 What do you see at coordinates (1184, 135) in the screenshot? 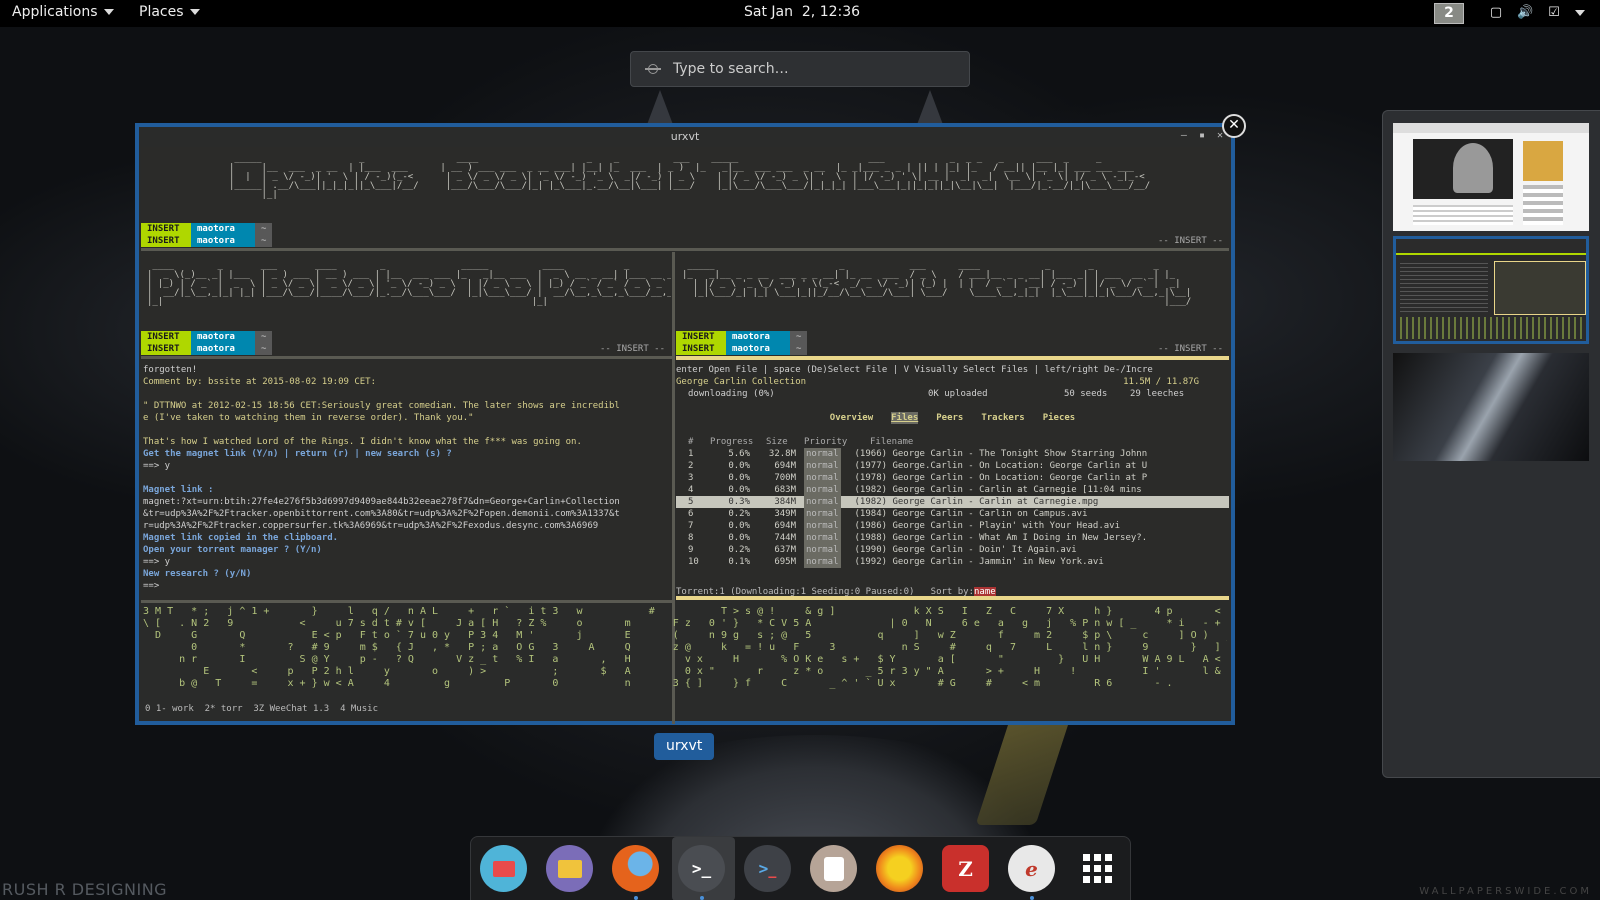
I see `minimize-icon: –` at bounding box center [1184, 135].